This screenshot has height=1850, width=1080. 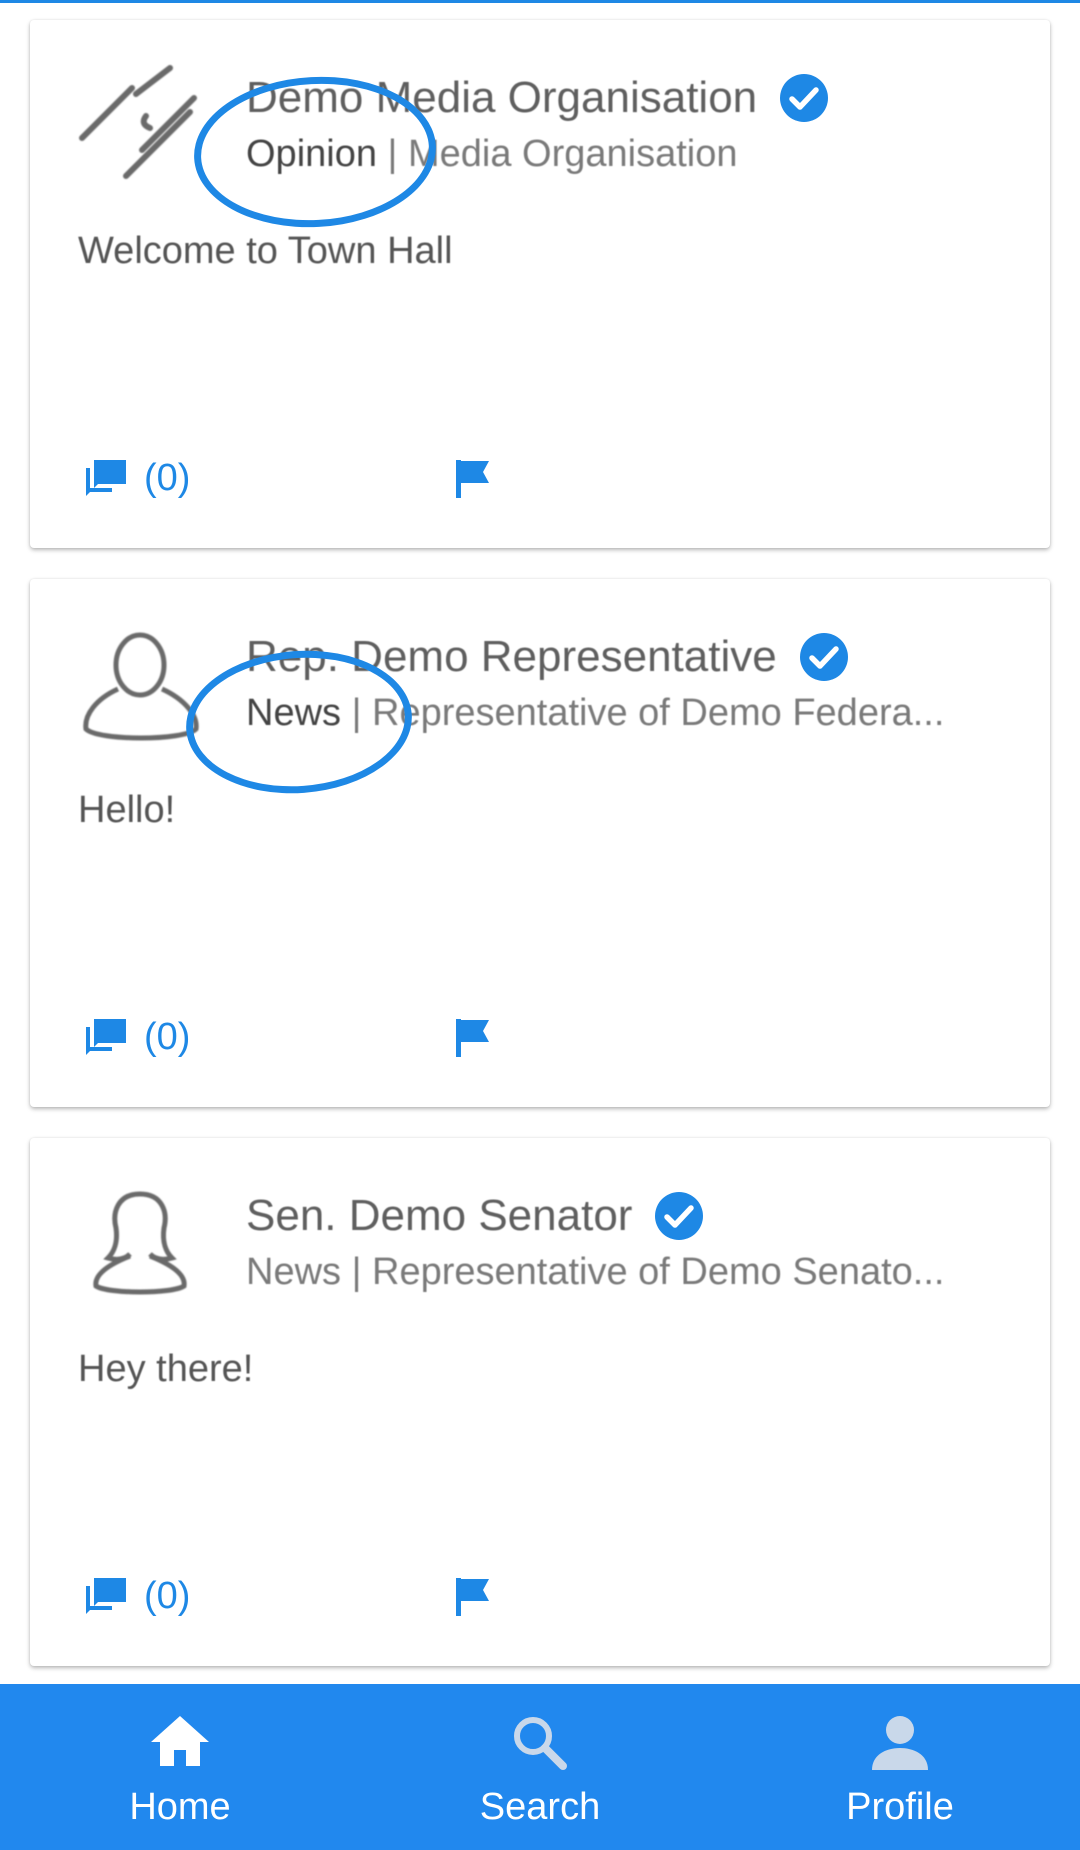 I want to click on nav-home: Home, so click(x=180, y=1767).